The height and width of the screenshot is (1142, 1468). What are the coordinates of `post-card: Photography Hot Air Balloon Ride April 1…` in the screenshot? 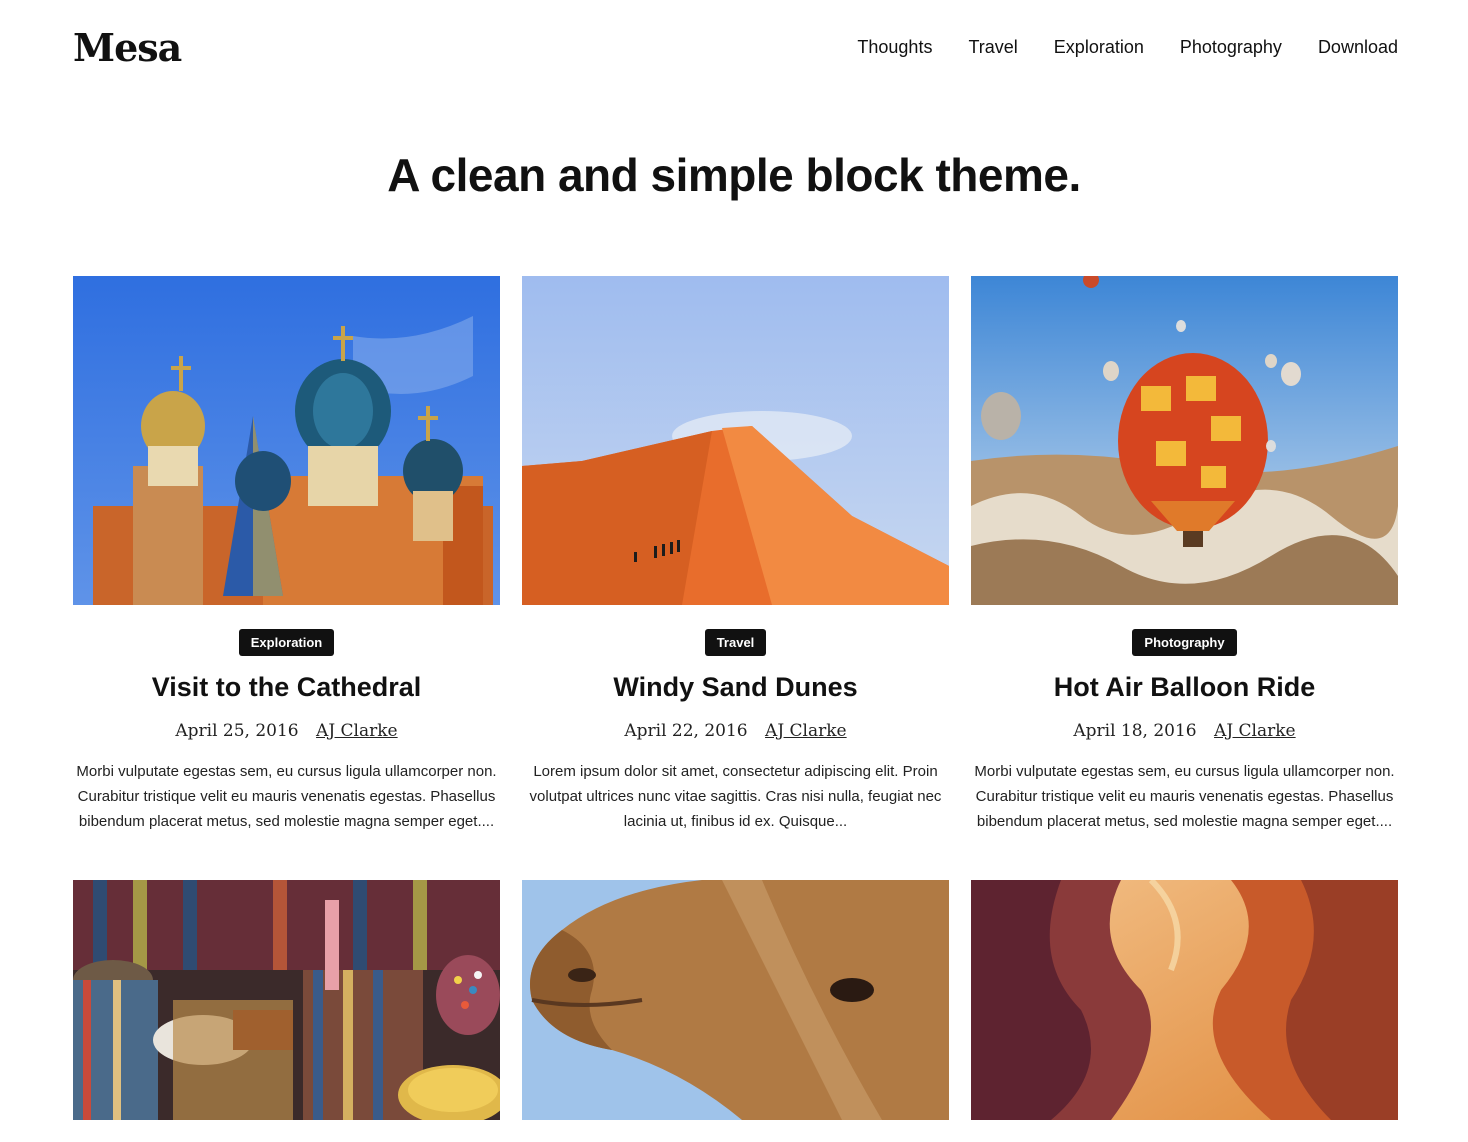 It's located at (1184, 555).